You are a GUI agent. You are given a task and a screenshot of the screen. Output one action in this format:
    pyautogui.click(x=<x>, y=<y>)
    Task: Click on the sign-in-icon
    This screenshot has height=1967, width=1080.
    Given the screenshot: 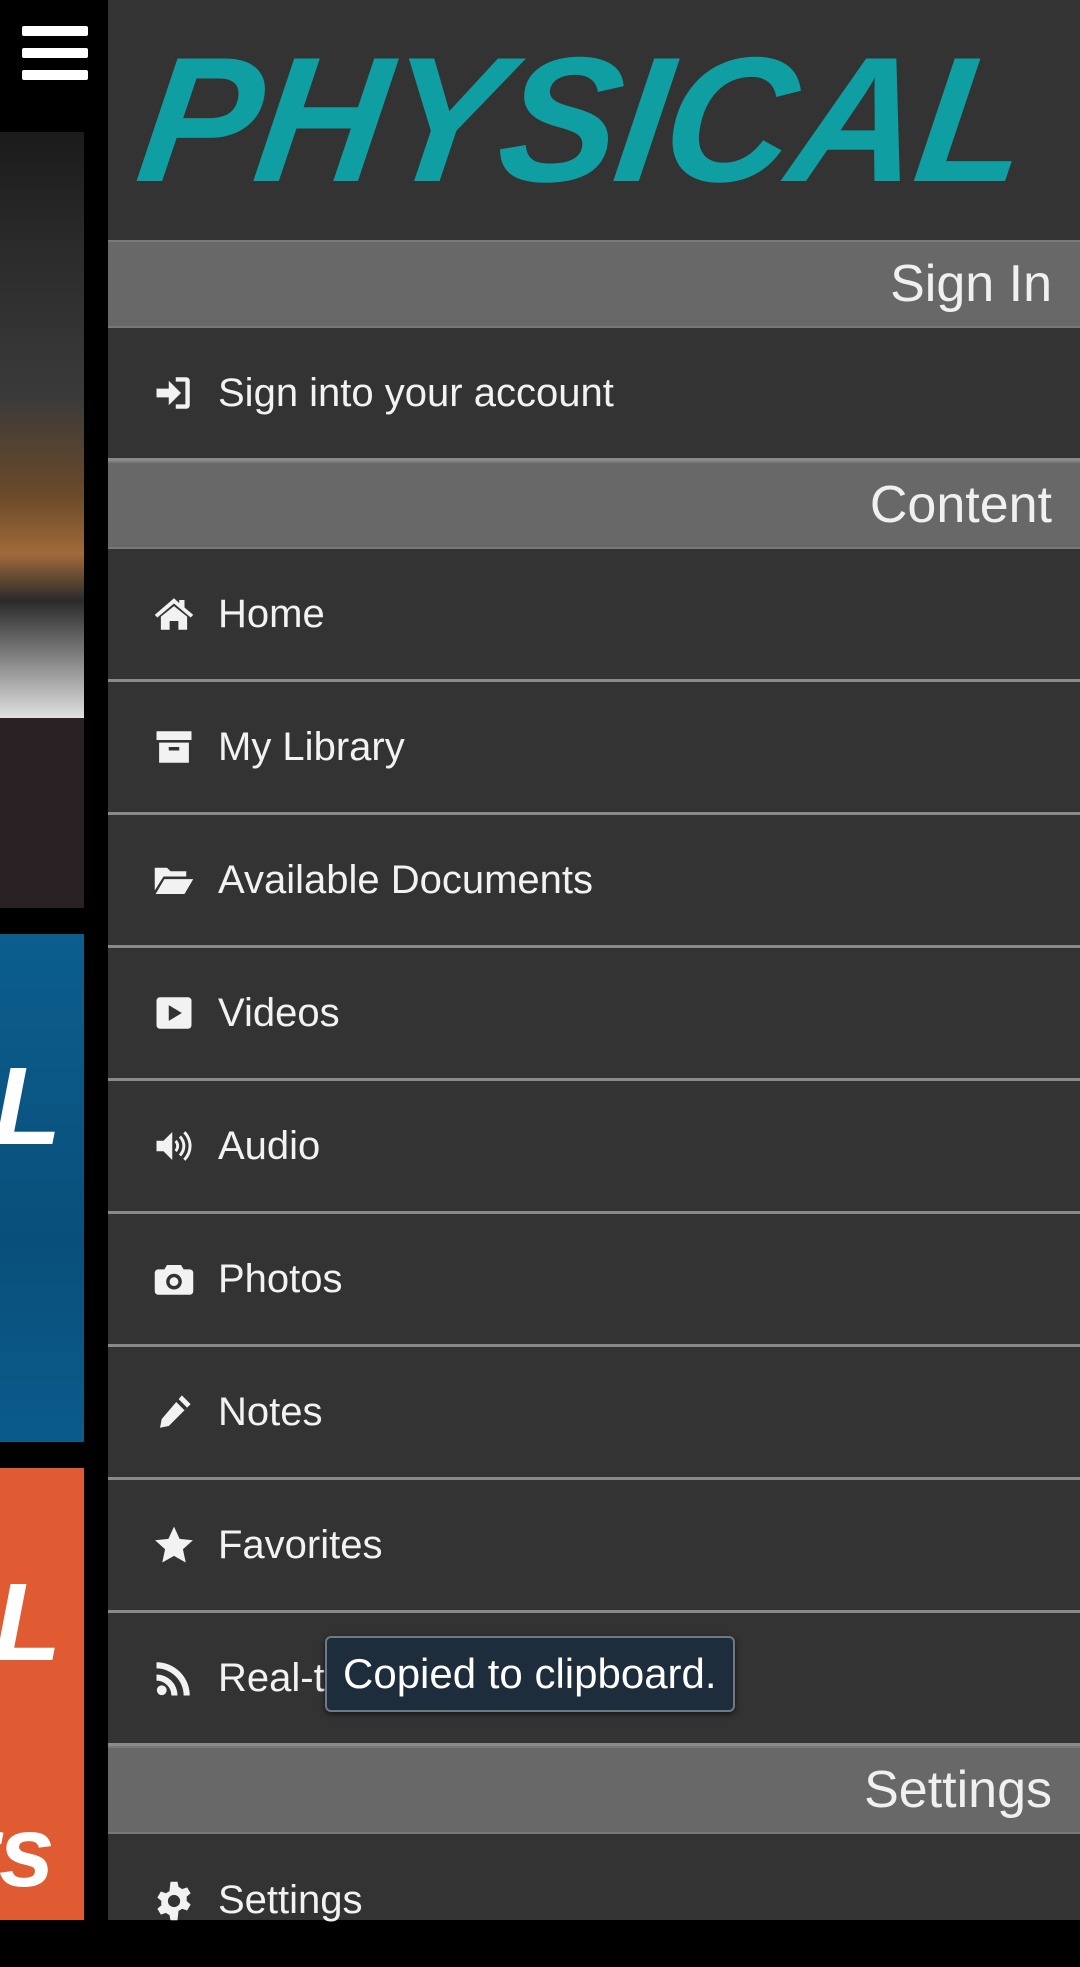 What is the action you would take?
    pyautogui.click(x=174, y=393)
    